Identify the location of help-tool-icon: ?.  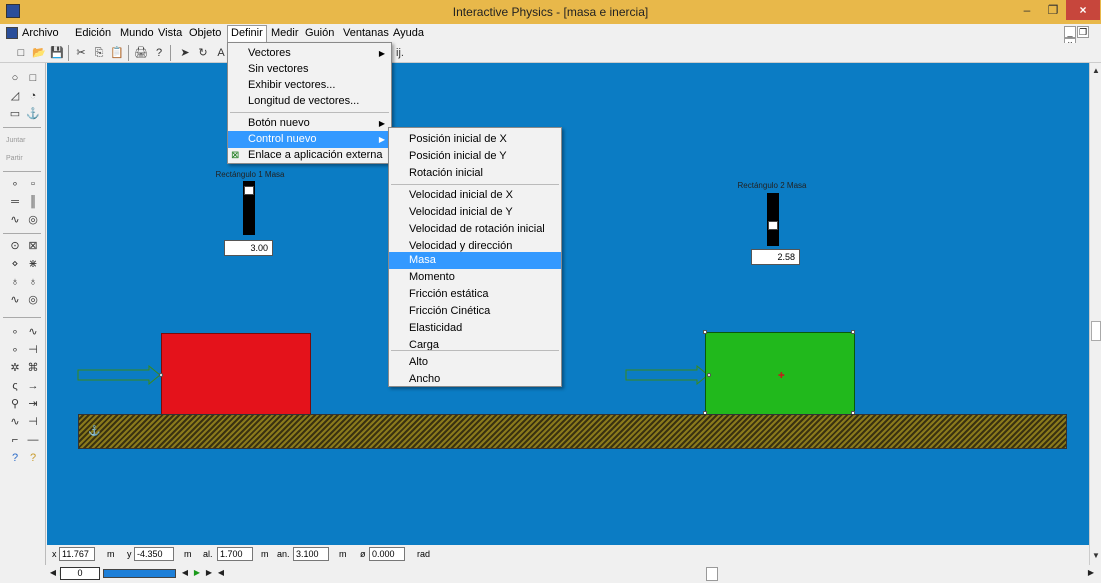
(15, 458).